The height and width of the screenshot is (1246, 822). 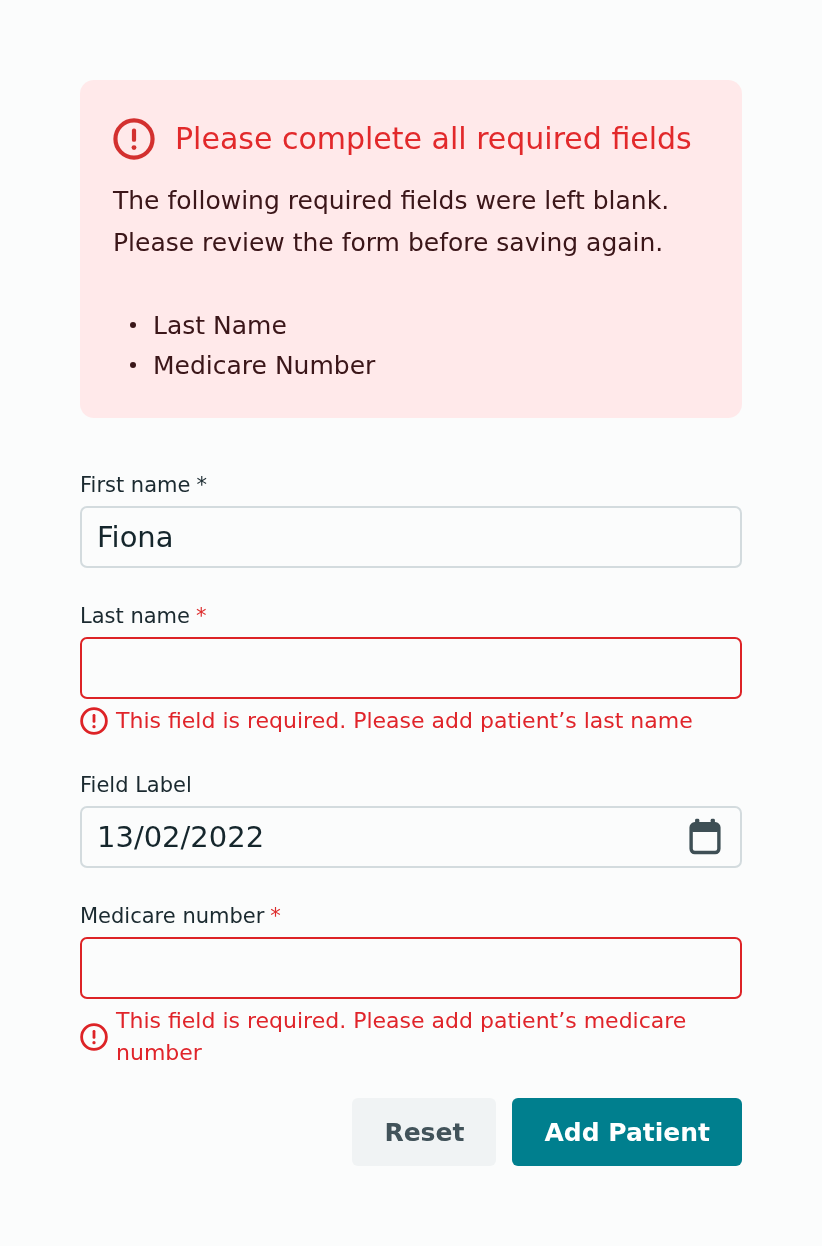 What do you see at coordinates (136, 785) in the screenshot?
I see `field-label: Field Label` at bounding box center [136, 785].